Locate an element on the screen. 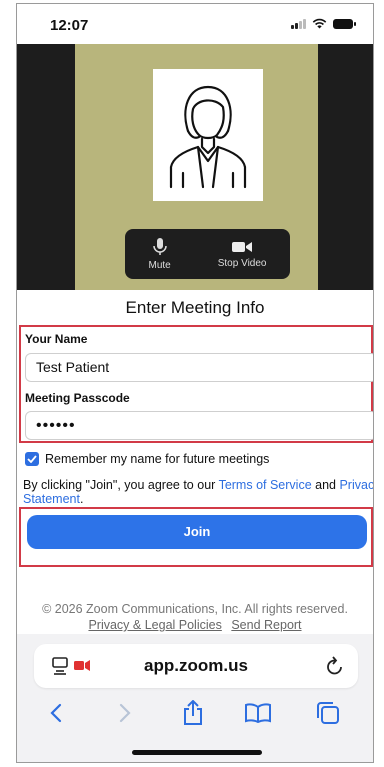 This screenshot has height=767, width=384. bookmarks-button is located at coordinates (258, 713).